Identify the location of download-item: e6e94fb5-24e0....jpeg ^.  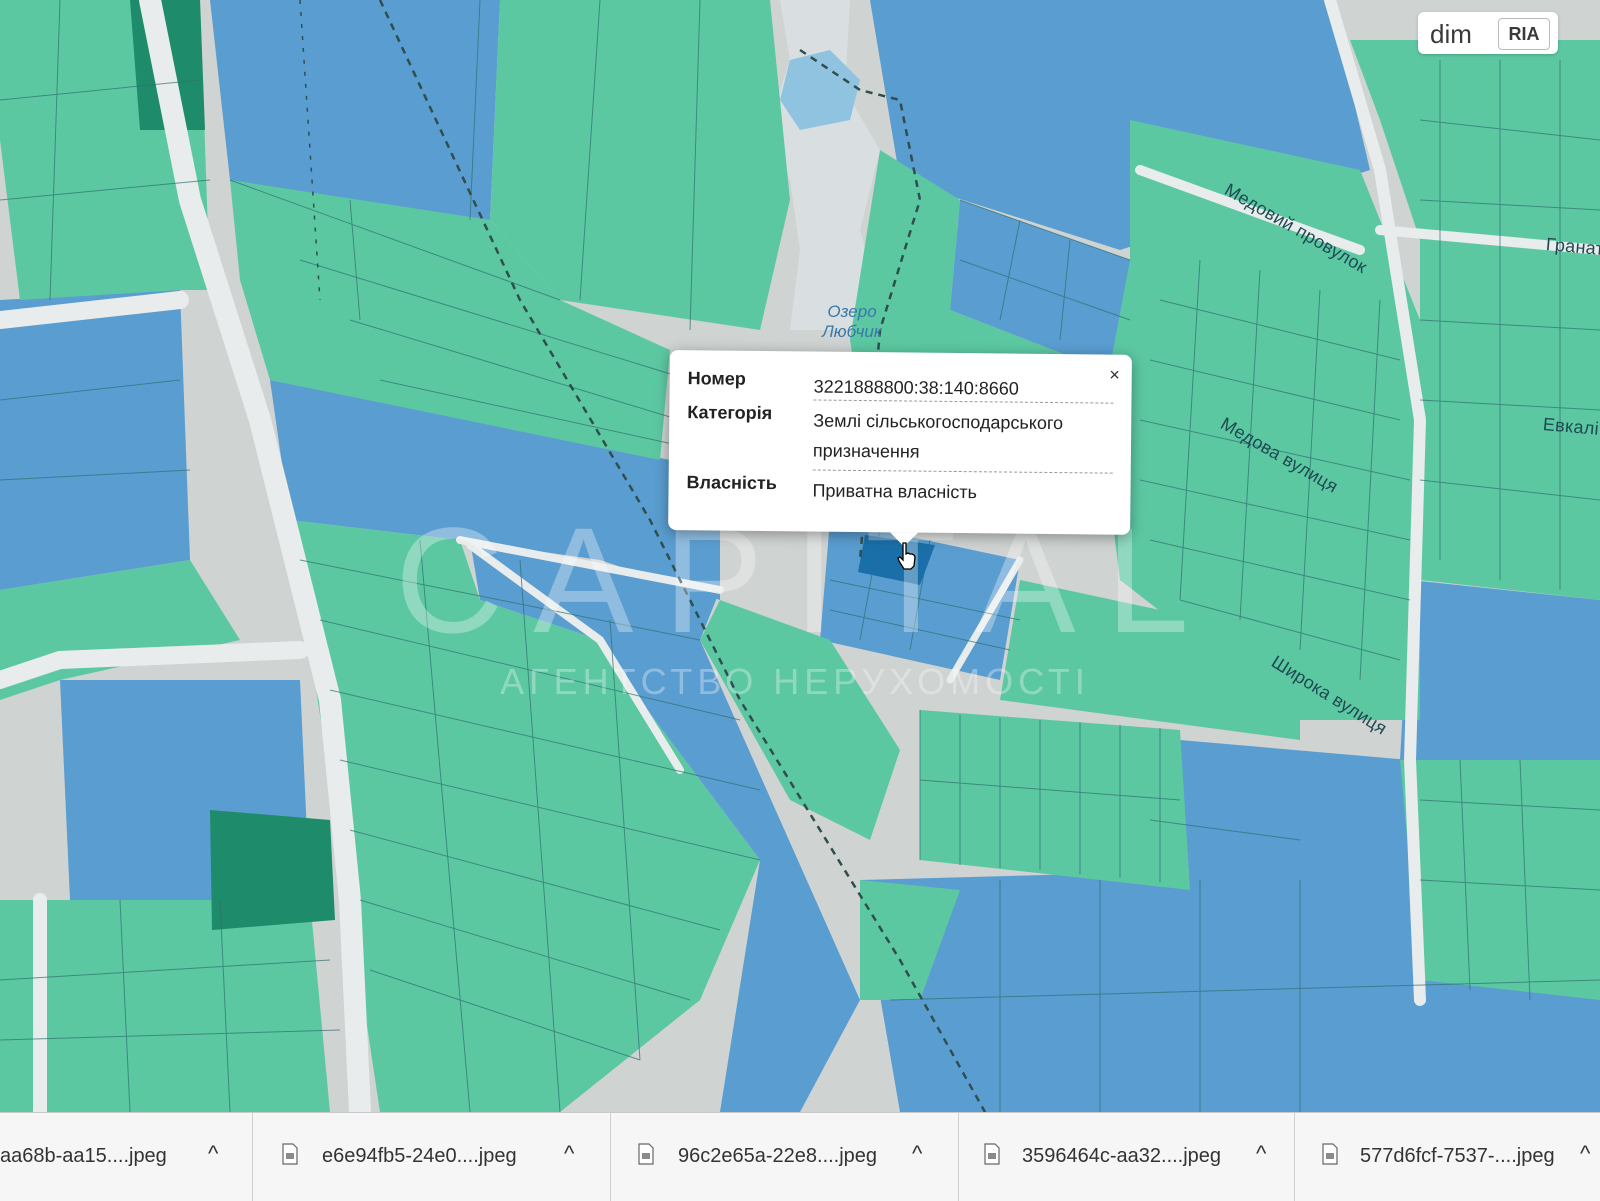
(431, 1157).